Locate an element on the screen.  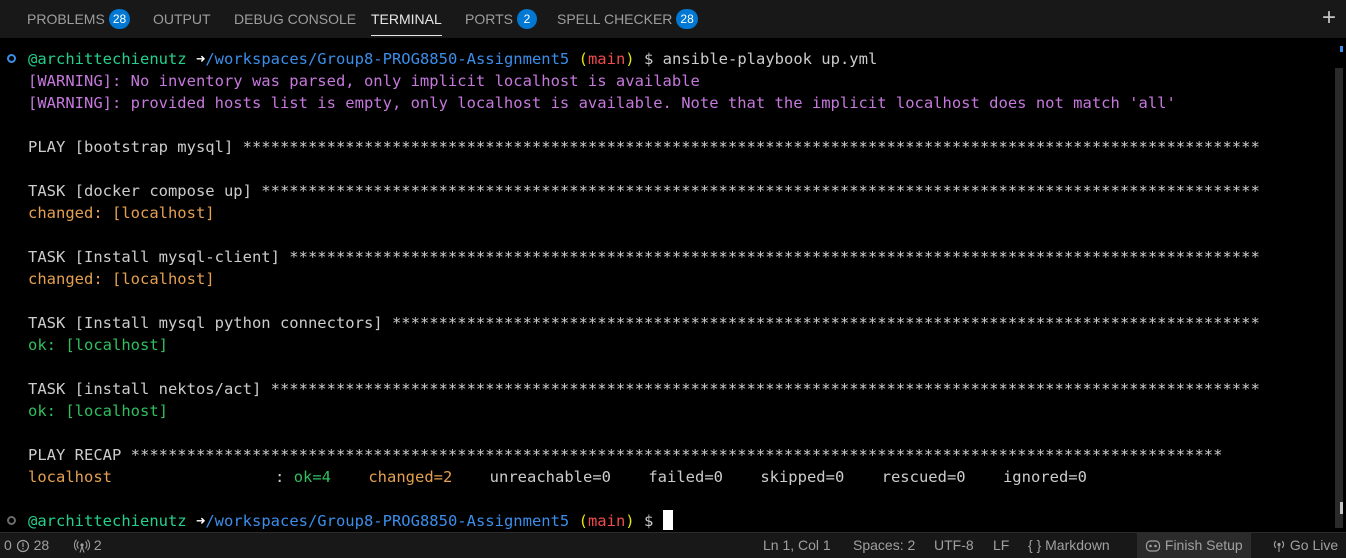
recap-unreachable: unreachable=0 is located at coordinates (550, 477).